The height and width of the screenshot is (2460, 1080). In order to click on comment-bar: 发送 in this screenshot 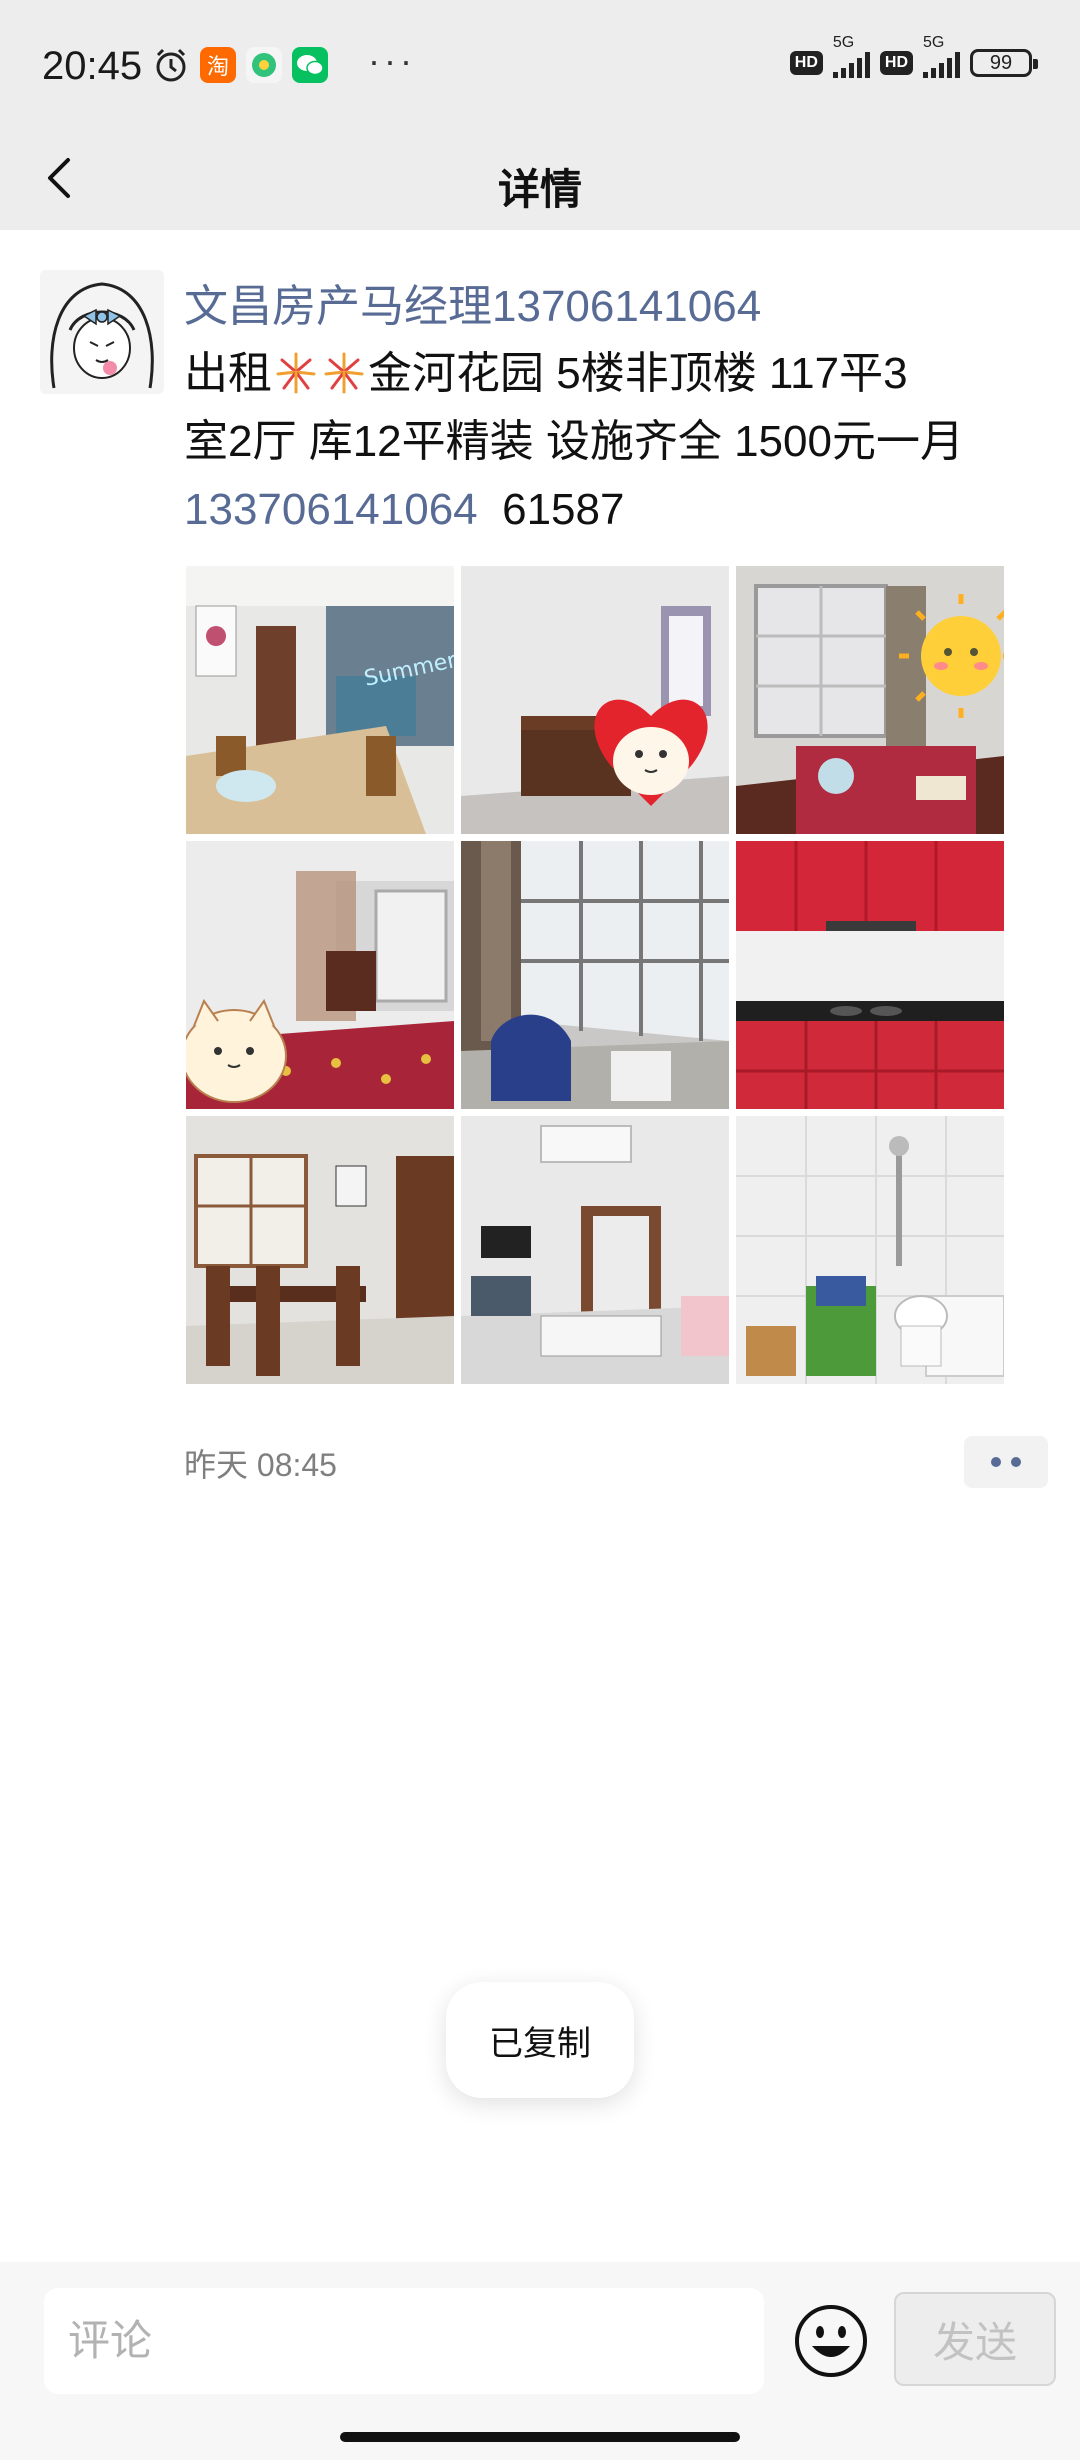, I will do `click(540, 2361)`.